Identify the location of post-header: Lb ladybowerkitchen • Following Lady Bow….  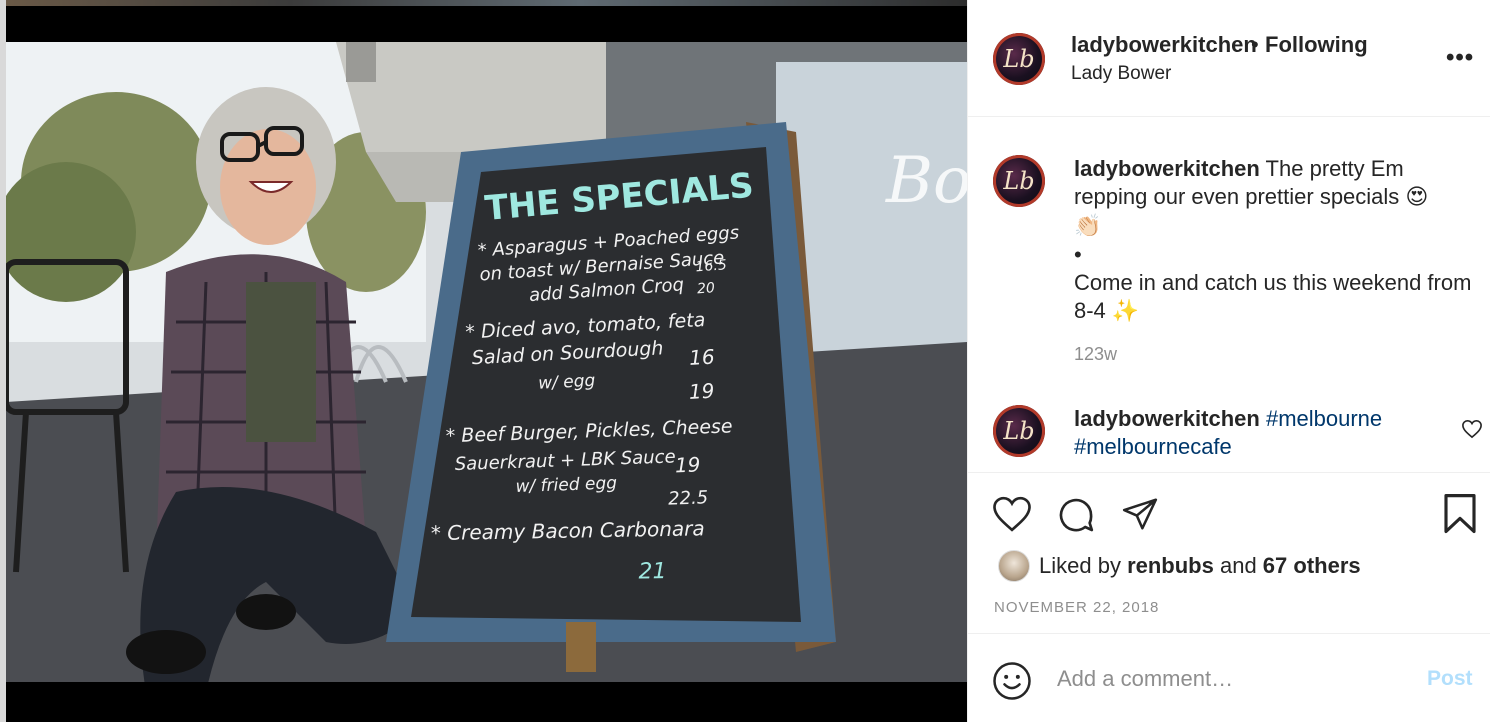
(1229, 58).